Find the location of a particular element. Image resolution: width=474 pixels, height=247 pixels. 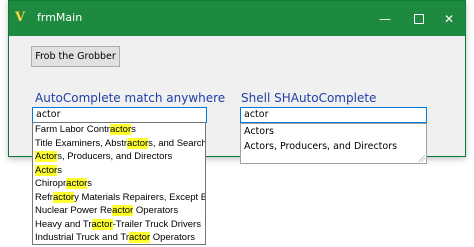

suggestion-item: Industrial Truck and Tractor Operators is located at coordinates (119, 237).